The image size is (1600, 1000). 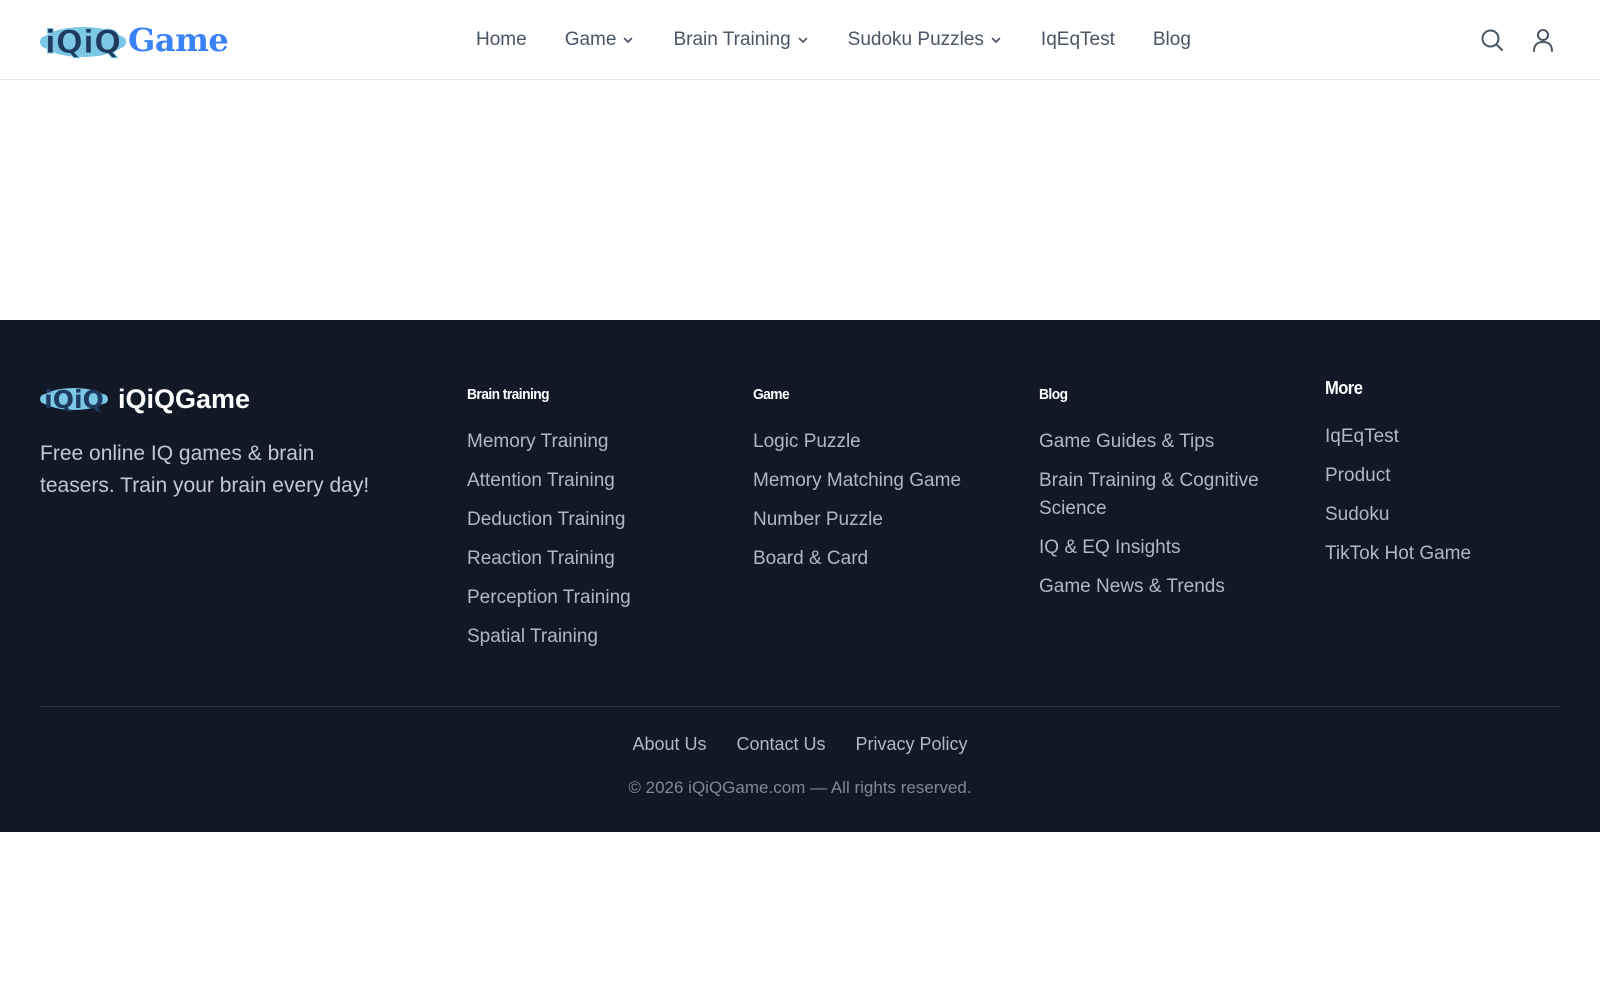 I want to click on search-icon, so click(x=1492, y=40).